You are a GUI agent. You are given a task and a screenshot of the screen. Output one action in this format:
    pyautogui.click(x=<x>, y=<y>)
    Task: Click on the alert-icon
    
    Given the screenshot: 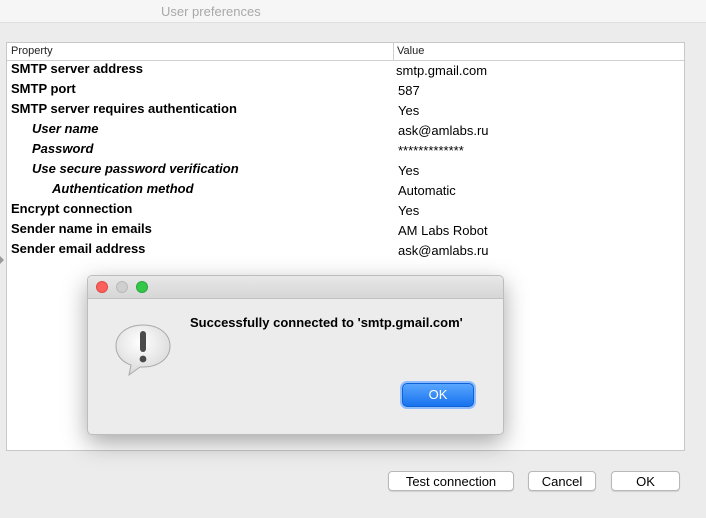 What is the action you would take?
    pyautogui.click(x=143, y=350)
    